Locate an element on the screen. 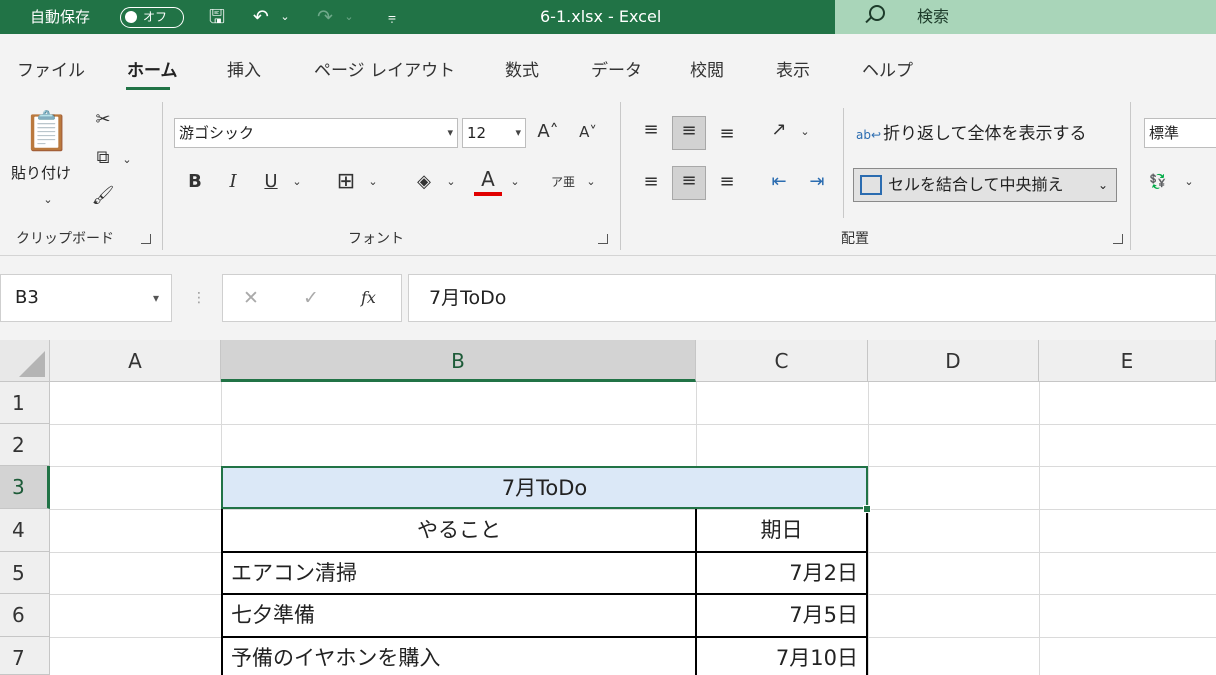 The width and height of the screenshot is (1216, 675). resize-handle-icon: ⋮ is located at coordinates (199, 298).